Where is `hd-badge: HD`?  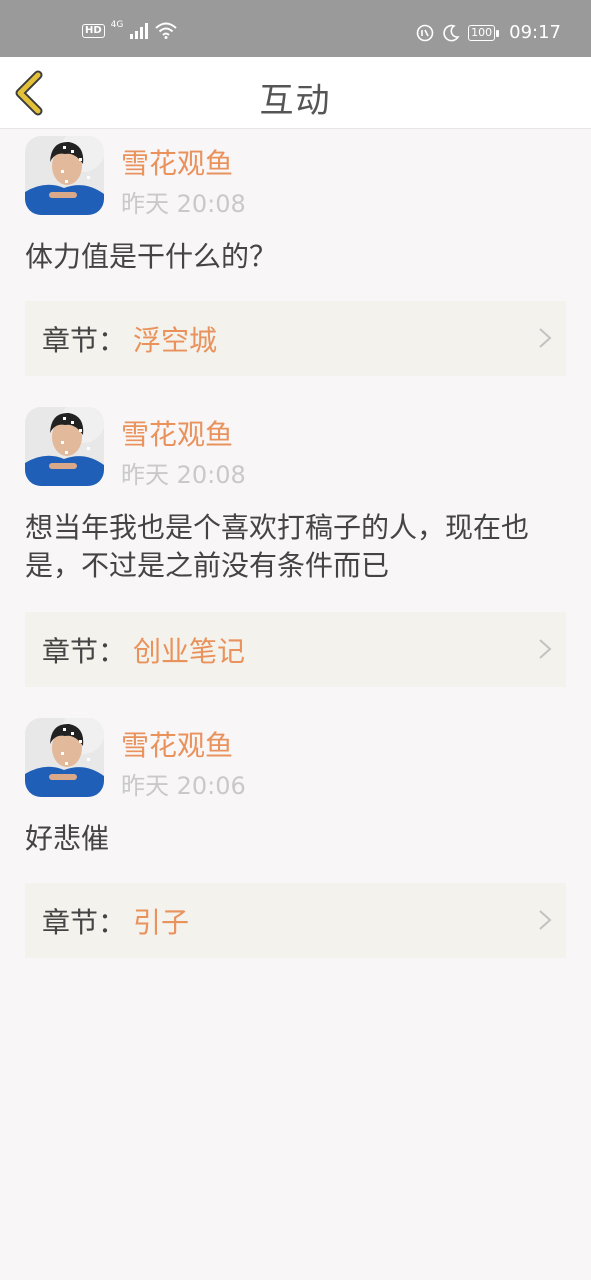 hd-badge: HD is located at coordinates (93, 30).